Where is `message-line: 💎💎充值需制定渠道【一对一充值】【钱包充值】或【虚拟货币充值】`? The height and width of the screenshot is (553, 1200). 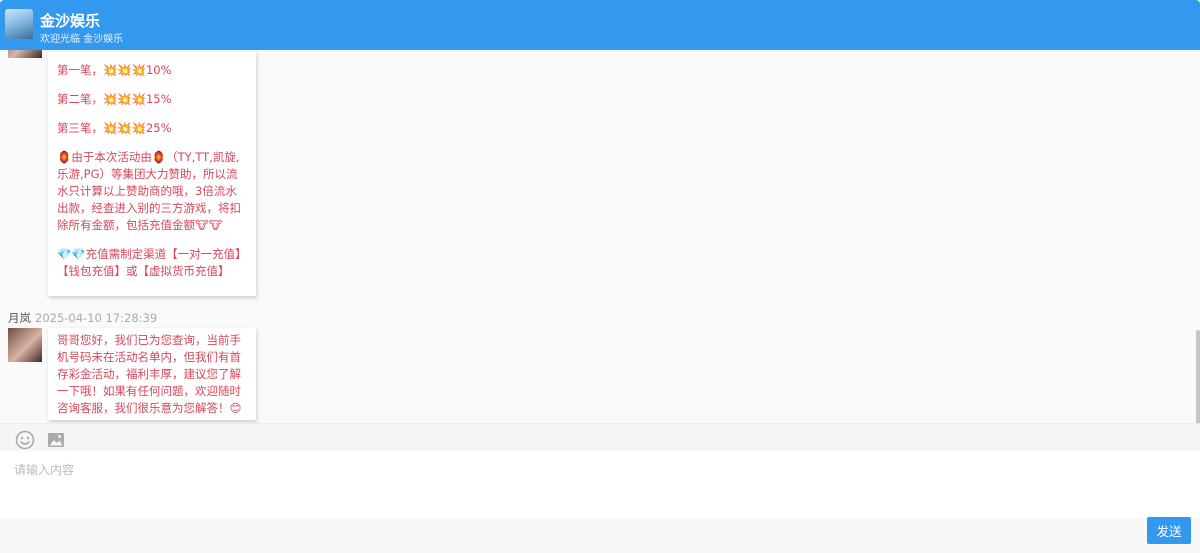 message-line: 💎💎充值需制定渠道【一对一充值】【钱包充值】或【虚拟货币充值】 is located at coordinates (152, 262).